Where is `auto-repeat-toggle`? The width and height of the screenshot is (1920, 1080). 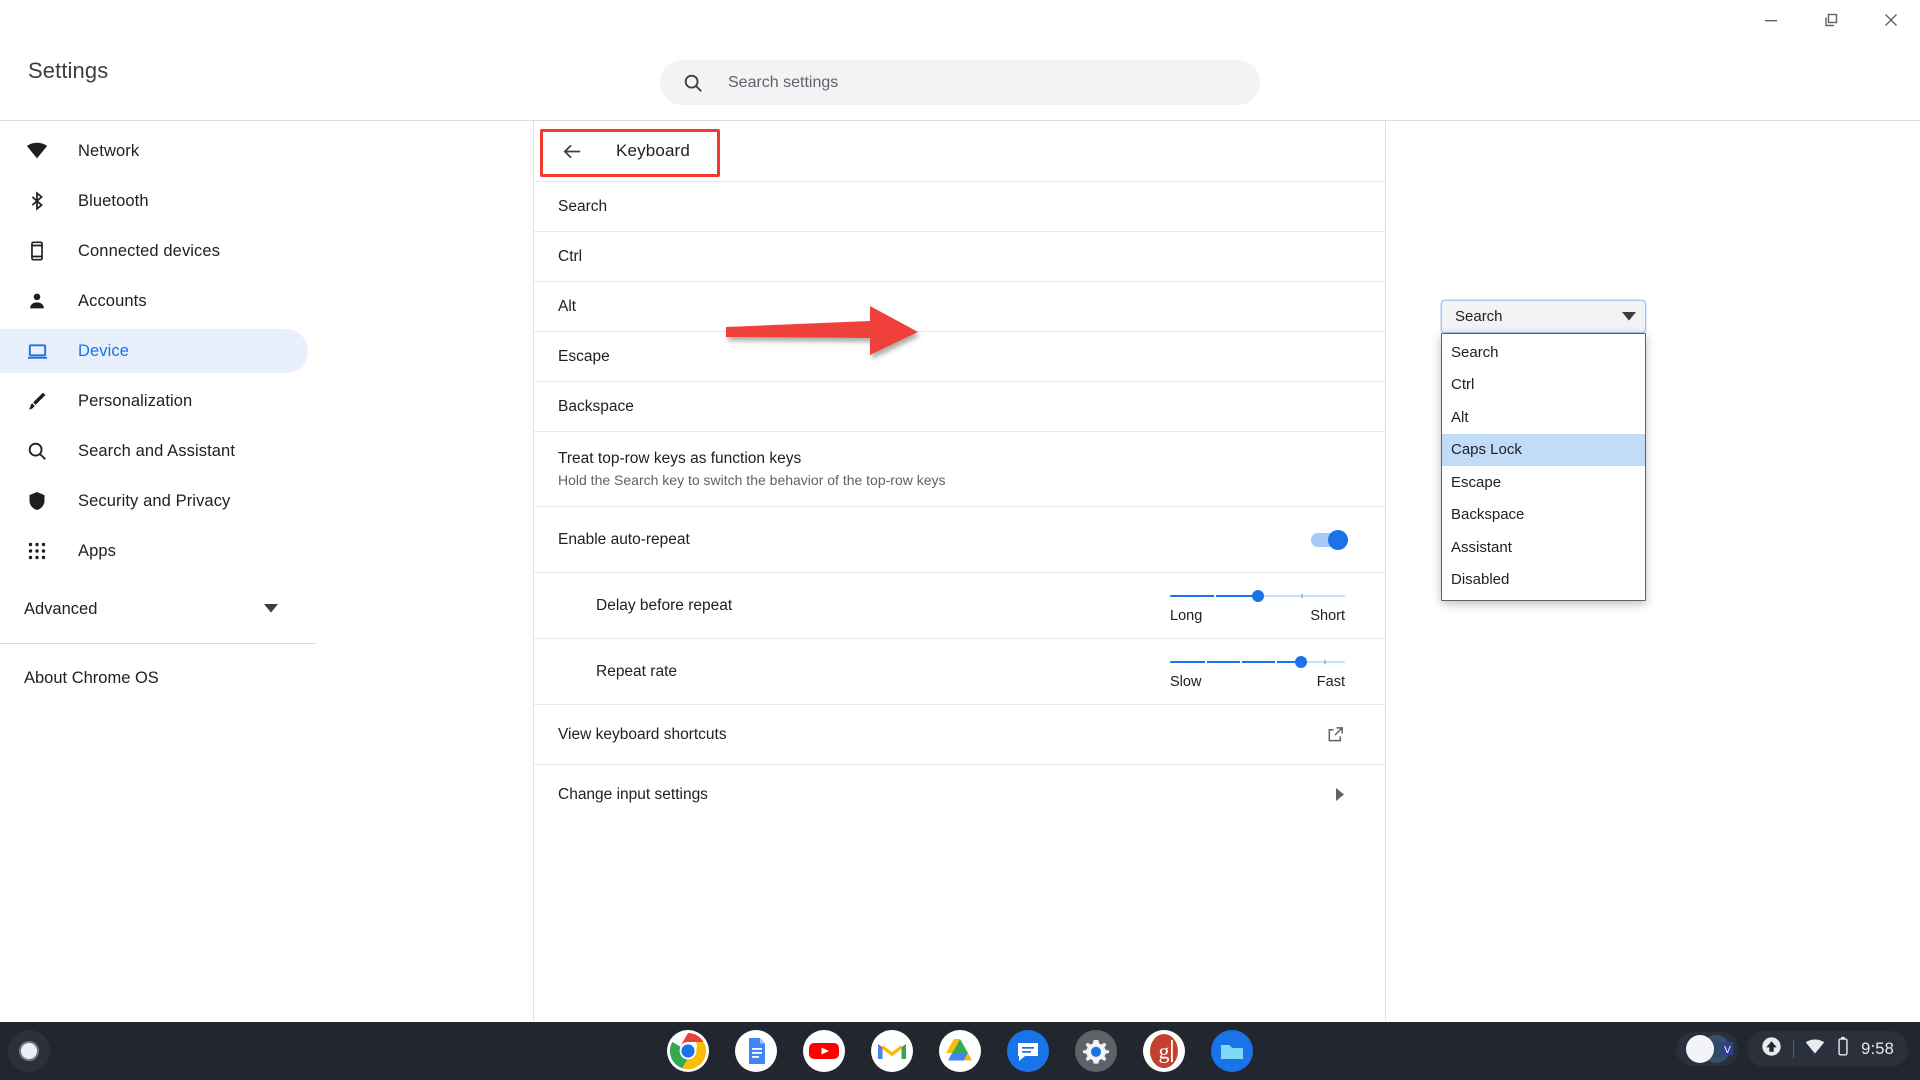 auto-repeat-toggle is located at coordinates (1329, 539).